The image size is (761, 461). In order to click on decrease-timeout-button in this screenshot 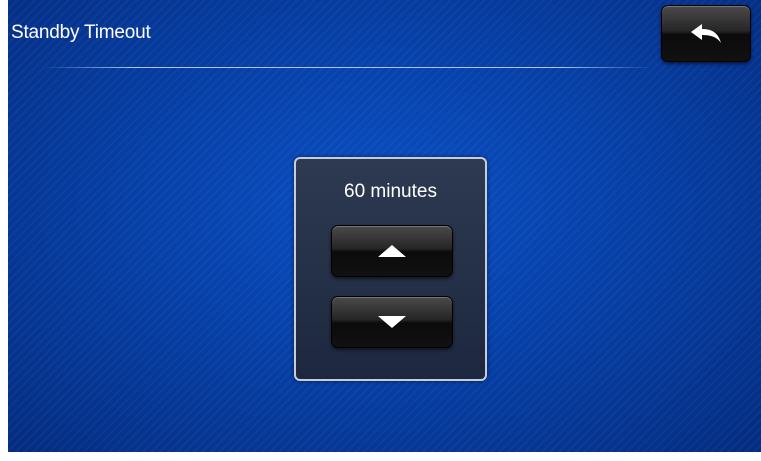, I will do `click(392, 322)`.